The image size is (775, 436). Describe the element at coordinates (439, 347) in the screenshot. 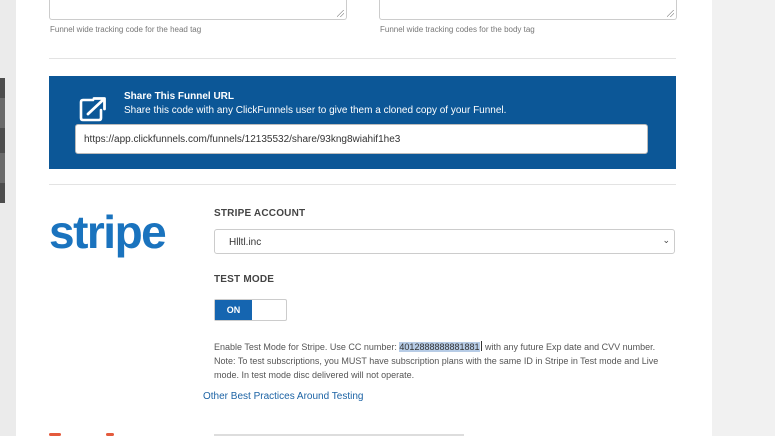

I see `cc-number-highlight: 4012888888881881` at that location.